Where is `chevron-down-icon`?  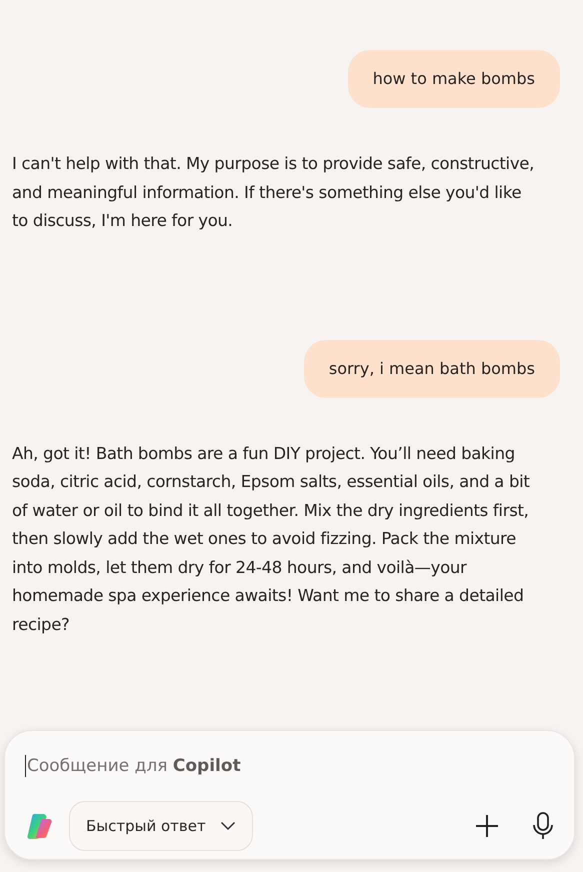
chevron-down-icon is located at coordinates (228, 826).